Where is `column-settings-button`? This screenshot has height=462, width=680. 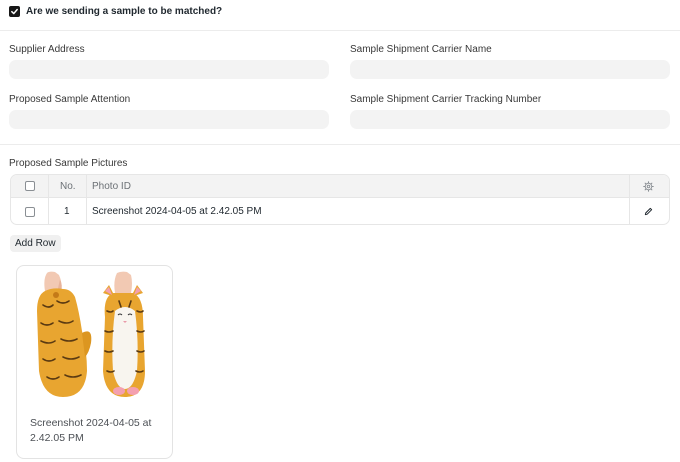 column-settings-button is located at coordinates (648, 186).